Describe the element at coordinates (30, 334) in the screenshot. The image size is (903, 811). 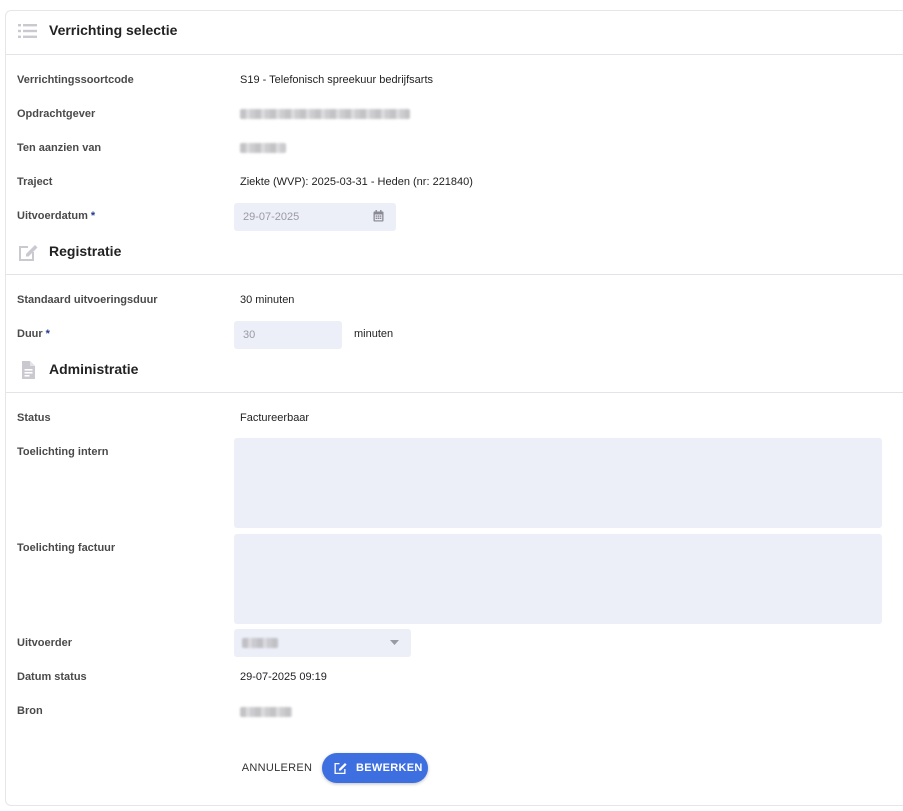
I see `duration-label-text: Duur` at that location.